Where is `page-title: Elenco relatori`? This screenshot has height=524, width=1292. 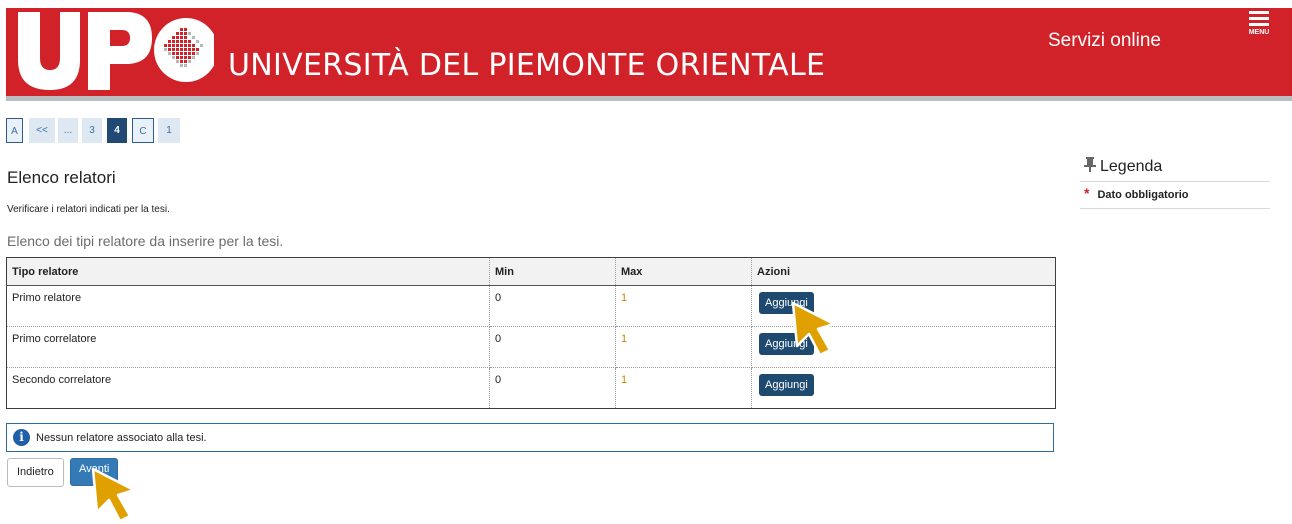
page-title: Elenco relatori is located at coordinates (61, 177).